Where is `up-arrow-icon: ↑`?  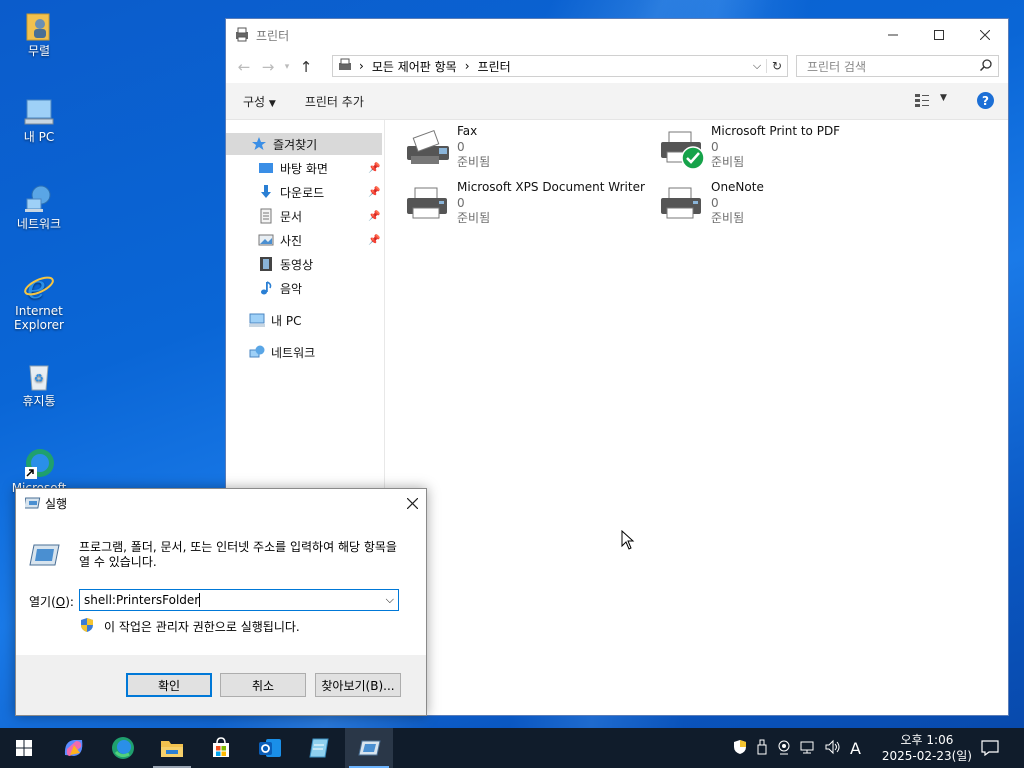 up-arrow-icon: ↑ is located at coordinates (306, 67).